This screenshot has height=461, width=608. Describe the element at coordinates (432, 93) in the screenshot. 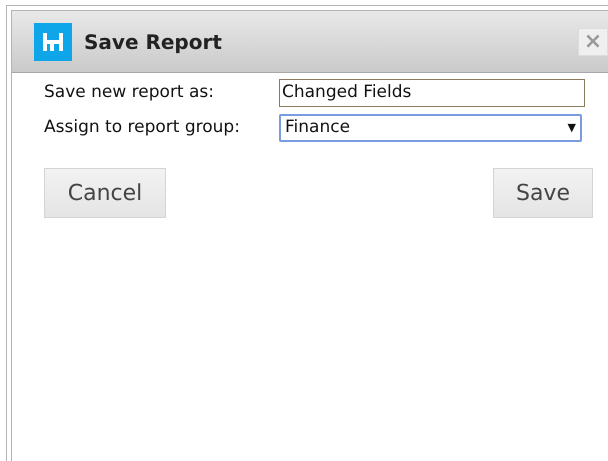

I see `report-name-field: Changed Fields` at that location.